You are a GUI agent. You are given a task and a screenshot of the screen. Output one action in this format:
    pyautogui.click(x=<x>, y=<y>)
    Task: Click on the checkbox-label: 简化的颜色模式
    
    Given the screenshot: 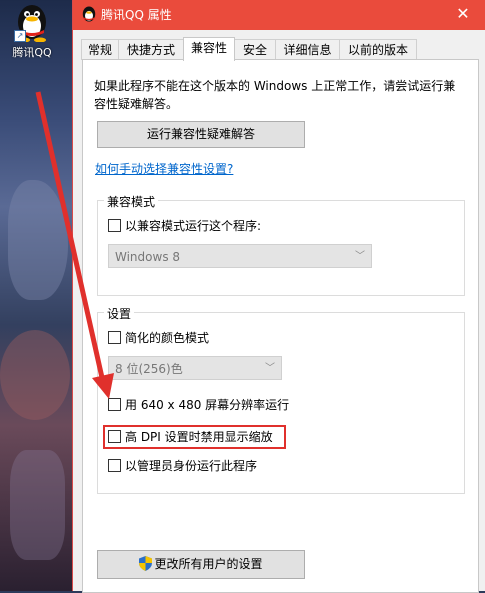 What is the action you would take?
    pyautogui.click(x=167, y=338)
    